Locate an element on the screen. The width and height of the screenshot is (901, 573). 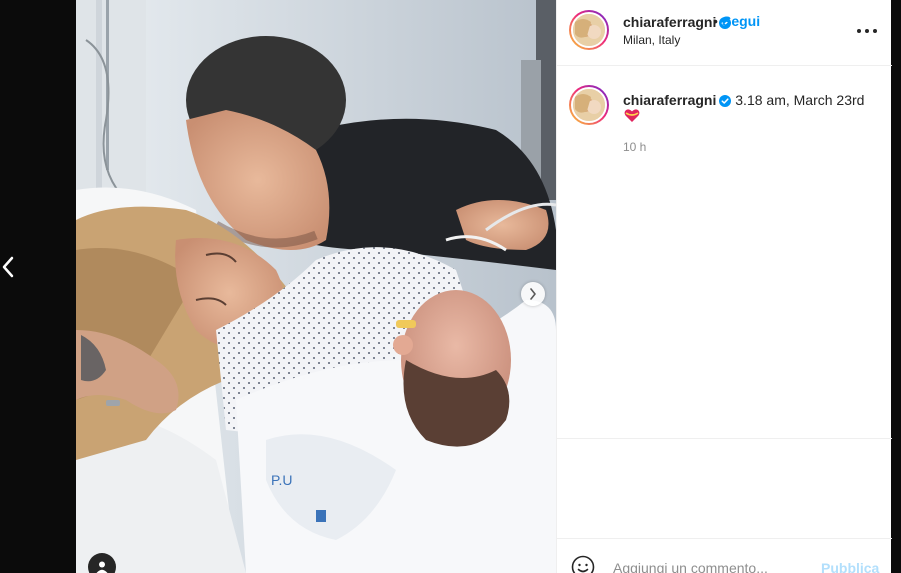
caption-username: chiaraferragni is located at coordinates (669, 100).